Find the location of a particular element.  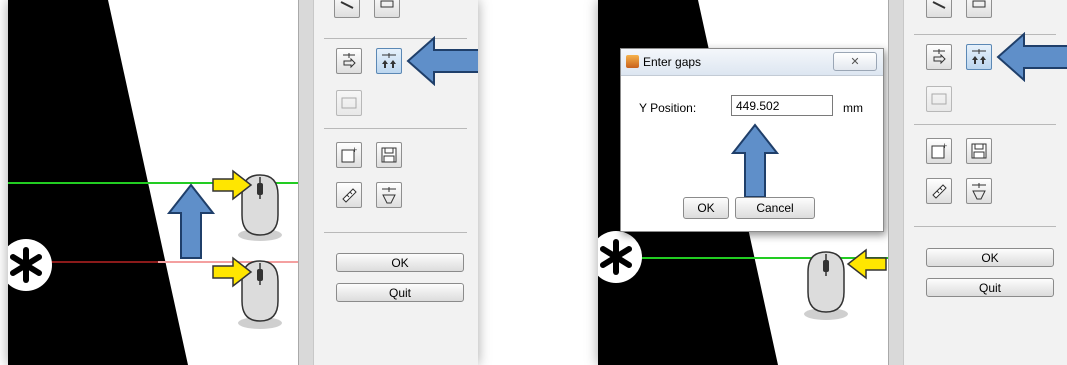

java-app-icon is located at coordinates (632, 61).